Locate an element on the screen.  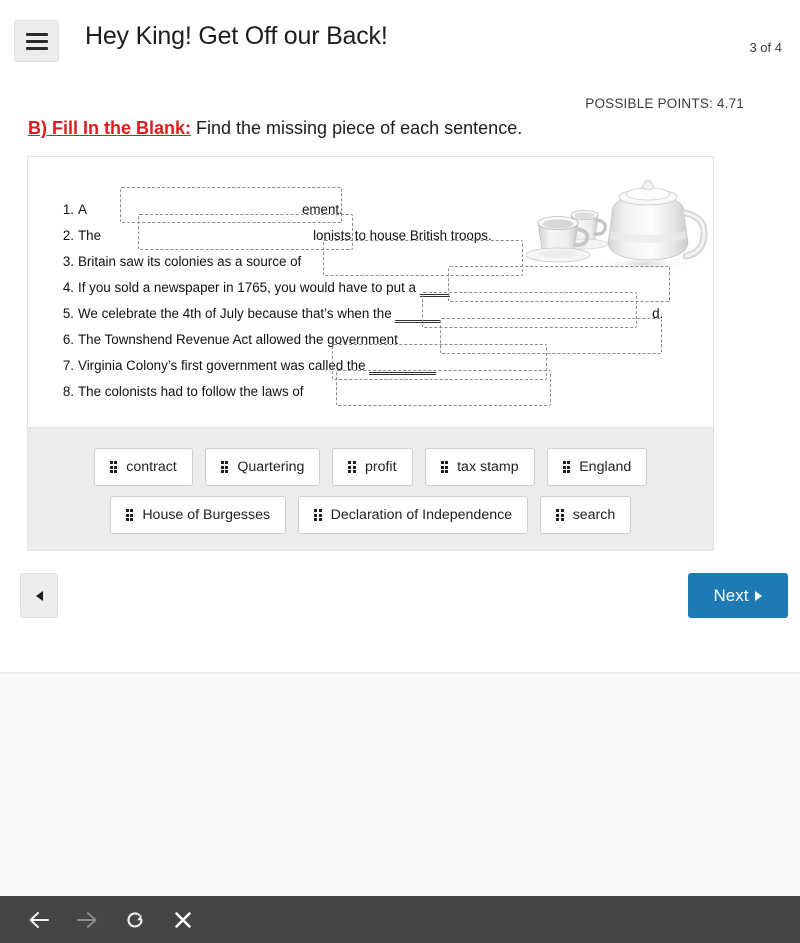
hamburger-menu-button is located at coordinates (36, 41).